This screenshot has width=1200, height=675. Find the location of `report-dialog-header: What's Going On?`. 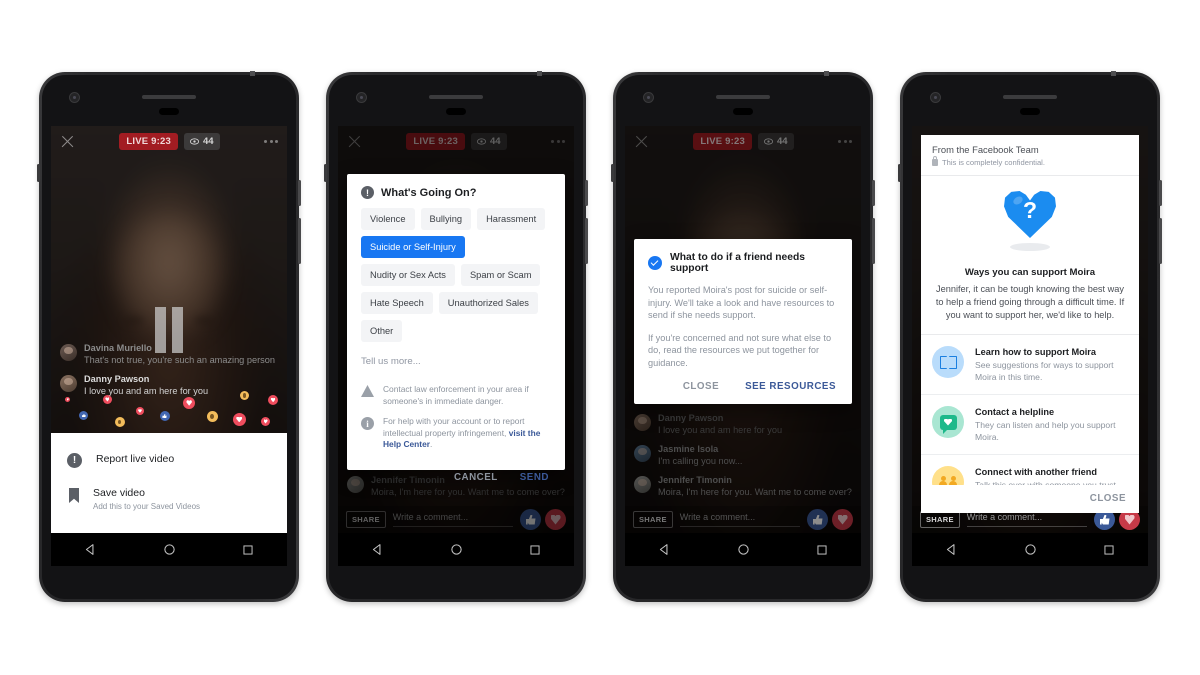

report-dialog-header: What's Going On? is located at coordinates (456, 191).